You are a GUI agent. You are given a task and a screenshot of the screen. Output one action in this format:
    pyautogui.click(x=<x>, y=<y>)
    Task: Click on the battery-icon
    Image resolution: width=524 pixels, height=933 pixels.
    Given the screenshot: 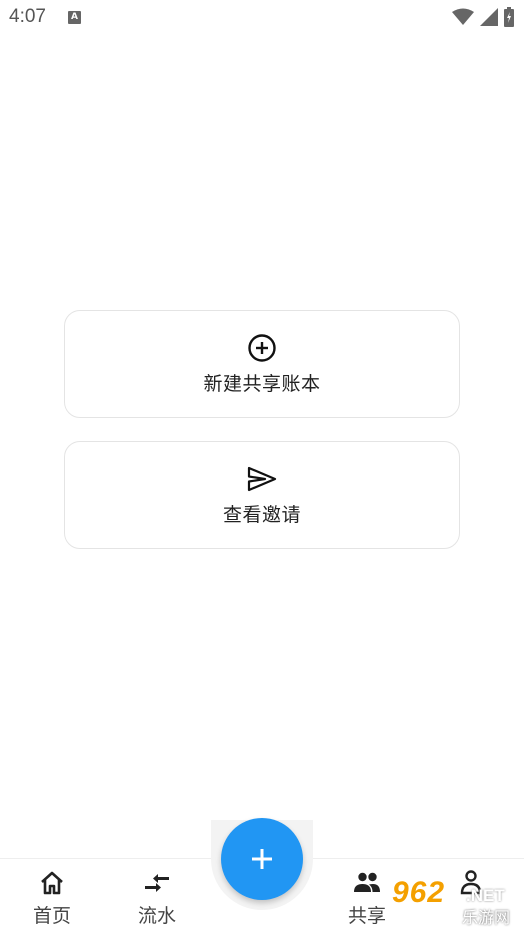 What is the action you would take?
    pyautogui.click(x=509, y=17)
    